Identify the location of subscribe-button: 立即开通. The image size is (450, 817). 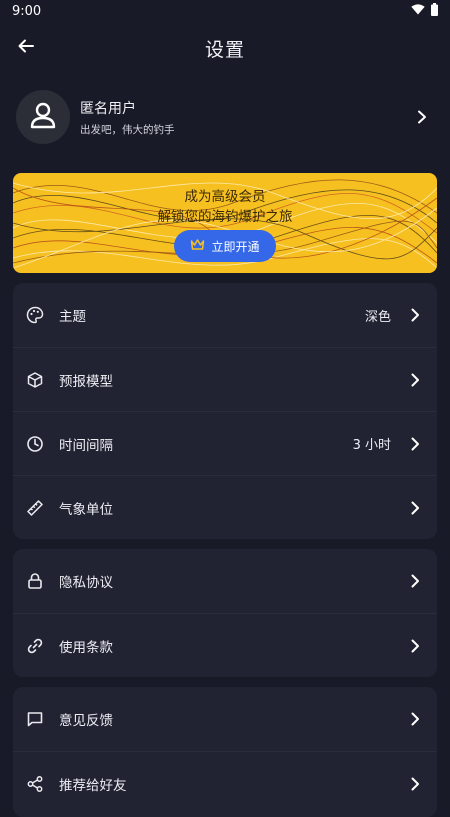
(225, 246).